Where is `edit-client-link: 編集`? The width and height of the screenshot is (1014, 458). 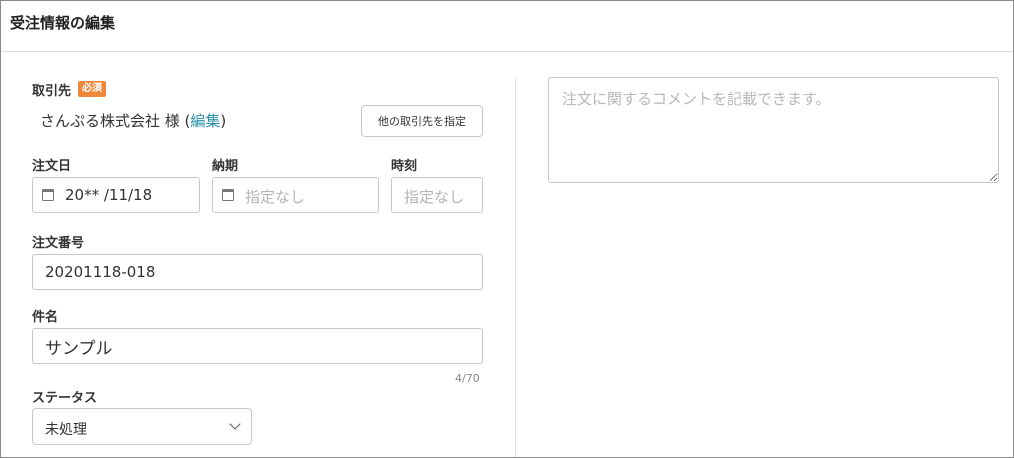
edit-client-link: 編集 is located at coordinates (205, 121).